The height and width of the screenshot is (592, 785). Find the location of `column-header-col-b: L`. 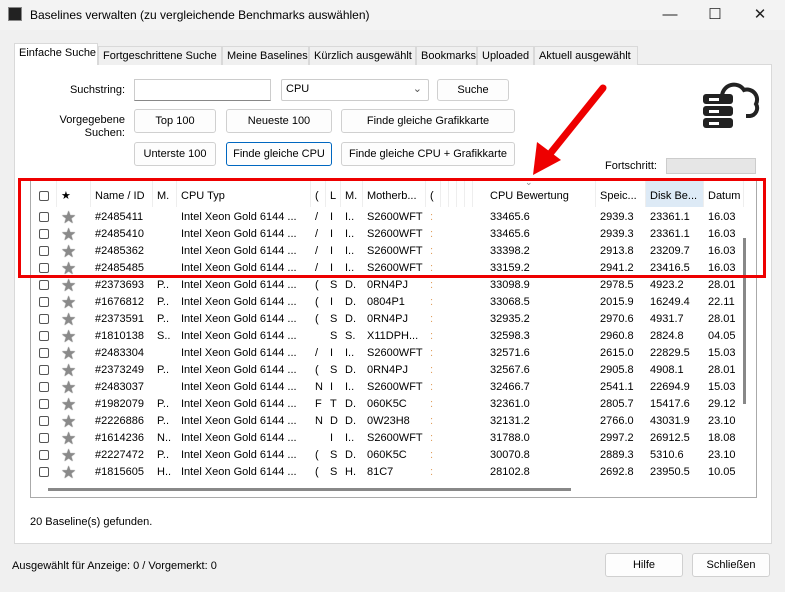

column-header-col-b: L is located at coordinates (333, 194).